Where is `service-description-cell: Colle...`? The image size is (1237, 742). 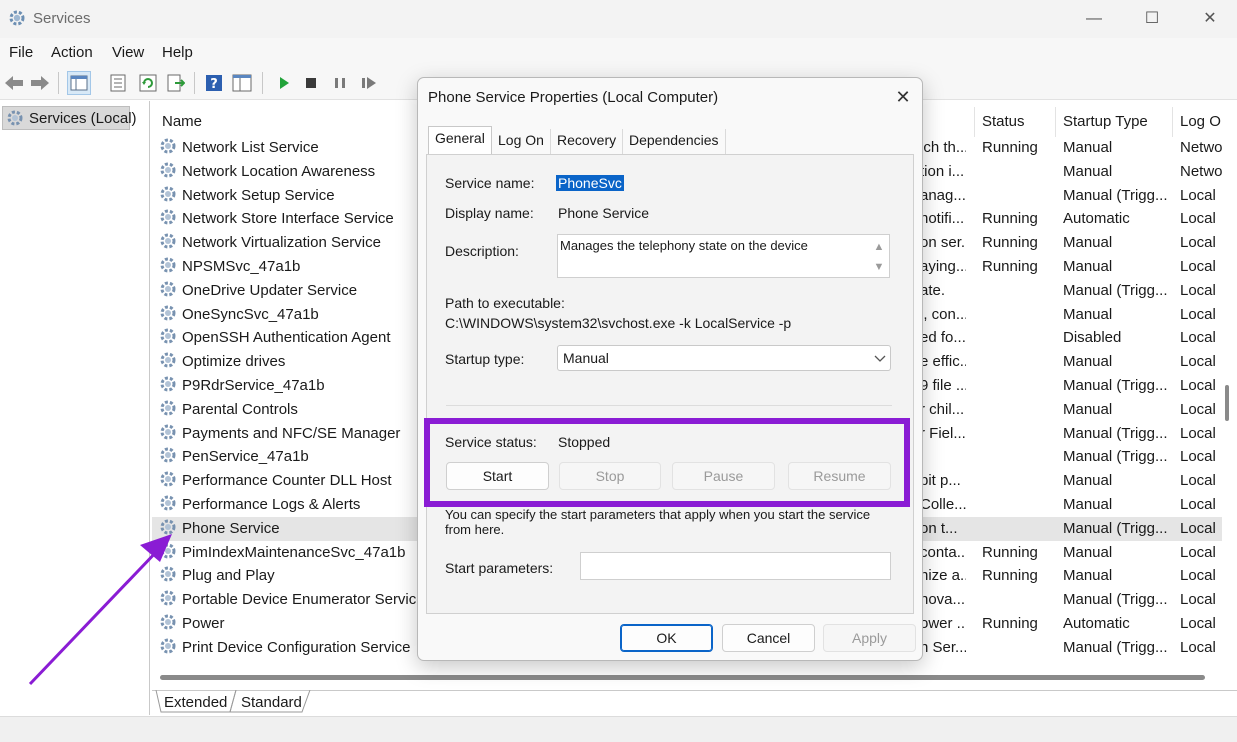
service-description-cell: Colle... is located at coordinates (943, 504).